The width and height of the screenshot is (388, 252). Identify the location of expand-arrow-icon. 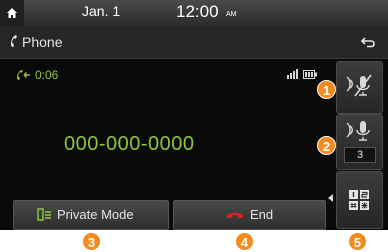
(330, 198).